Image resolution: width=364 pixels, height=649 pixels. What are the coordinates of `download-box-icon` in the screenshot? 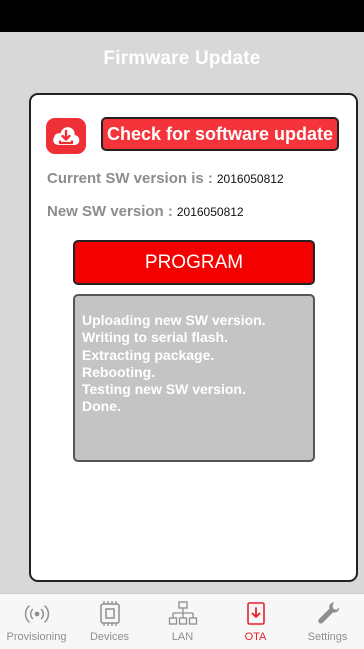 It's located at (255, 613).